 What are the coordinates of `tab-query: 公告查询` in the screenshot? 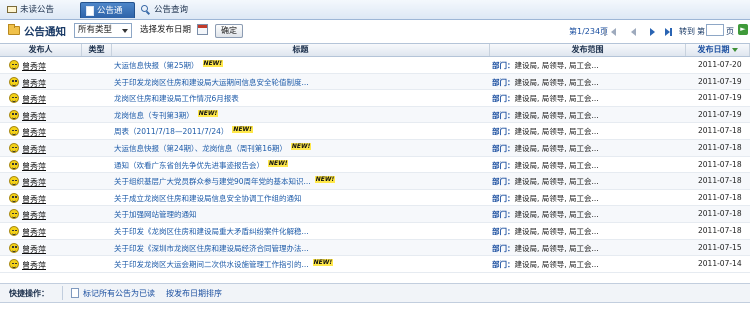 It's located at (175, 10).